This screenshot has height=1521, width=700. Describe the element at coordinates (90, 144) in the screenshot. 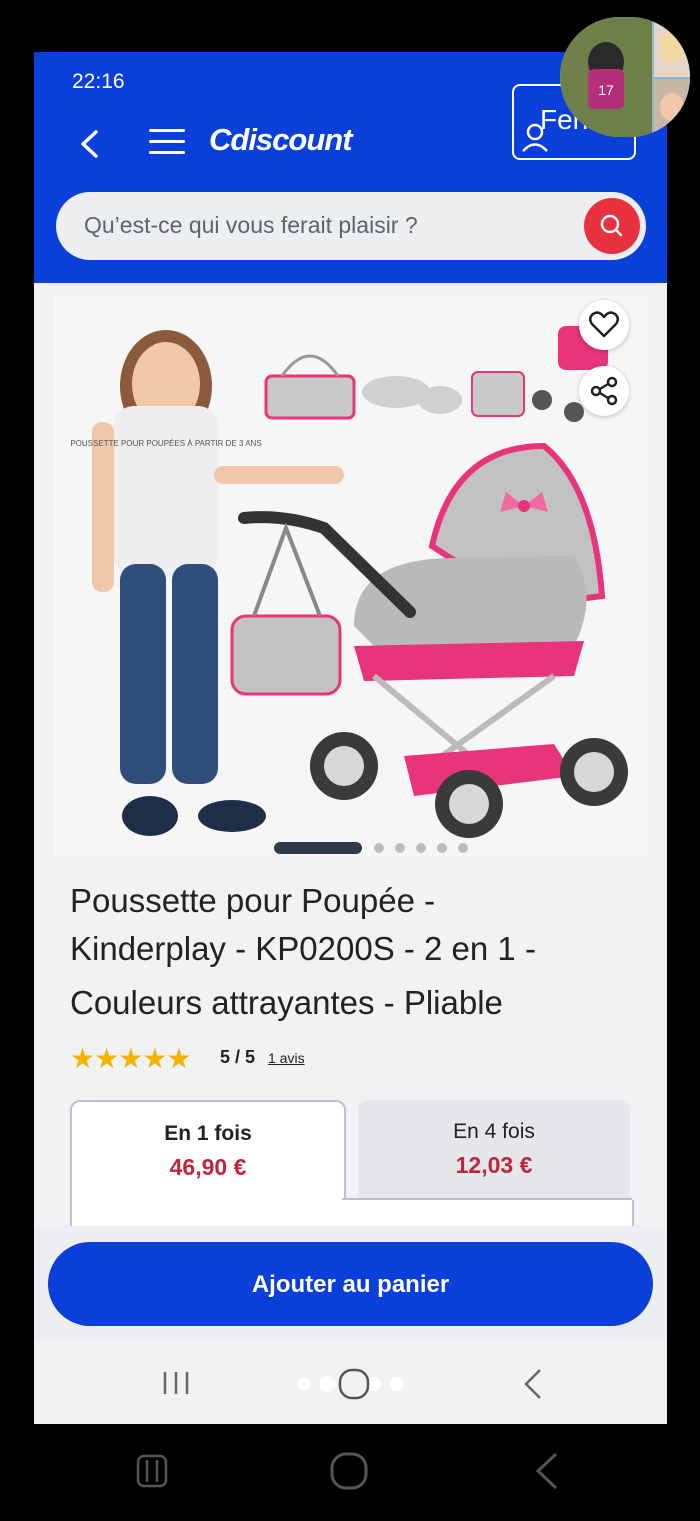

I see `back-arrow-icon` at that location.